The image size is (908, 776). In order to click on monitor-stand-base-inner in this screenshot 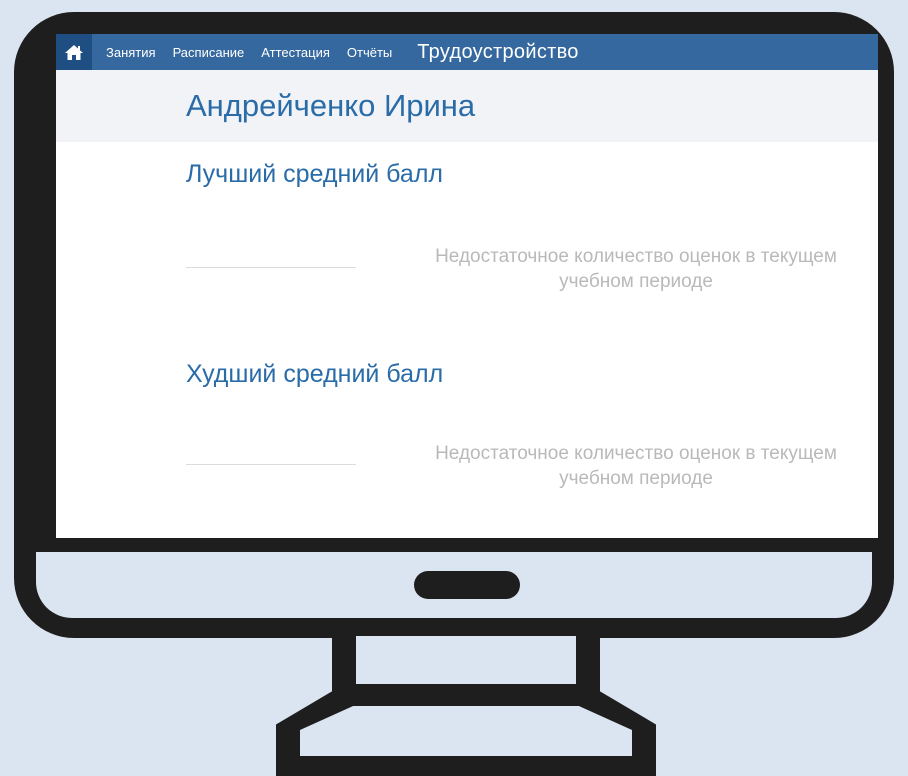, I will do `click(466, 731)`.